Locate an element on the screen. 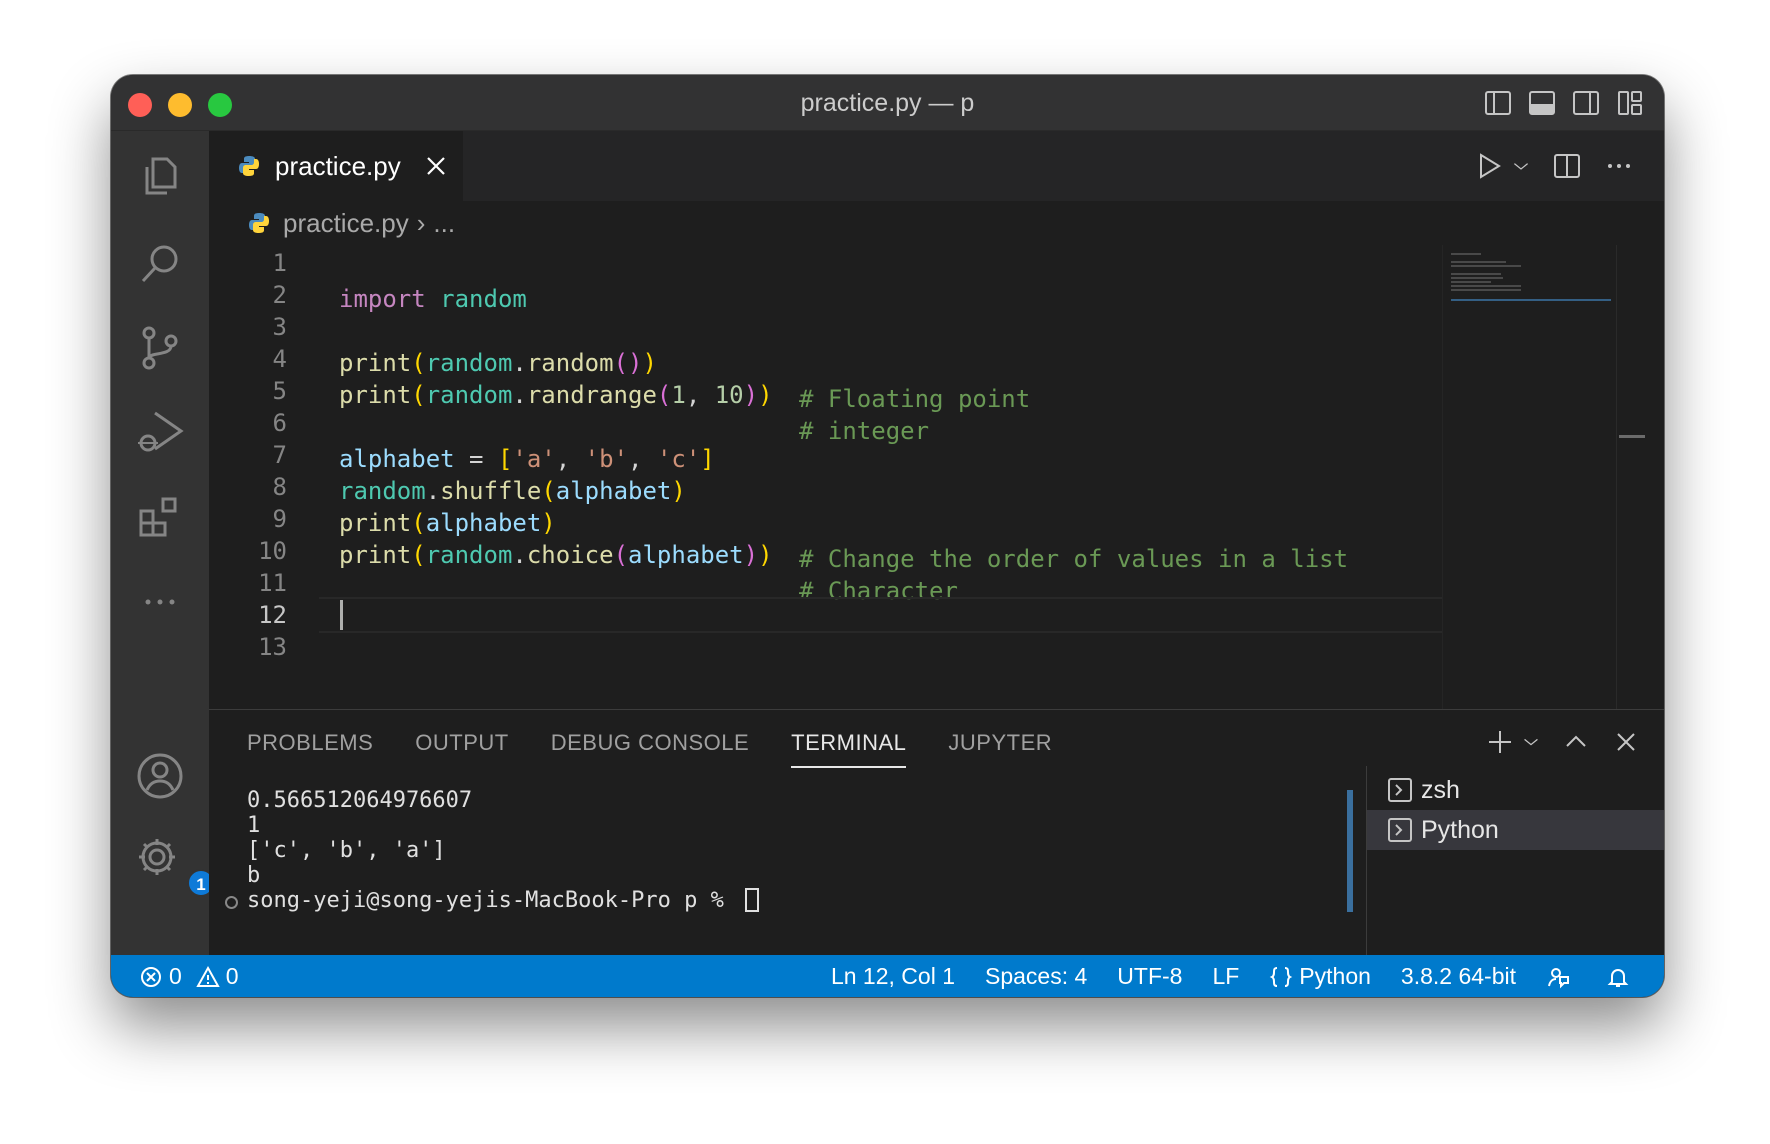  close-panel-icon is located at coordinates (1626, 742).